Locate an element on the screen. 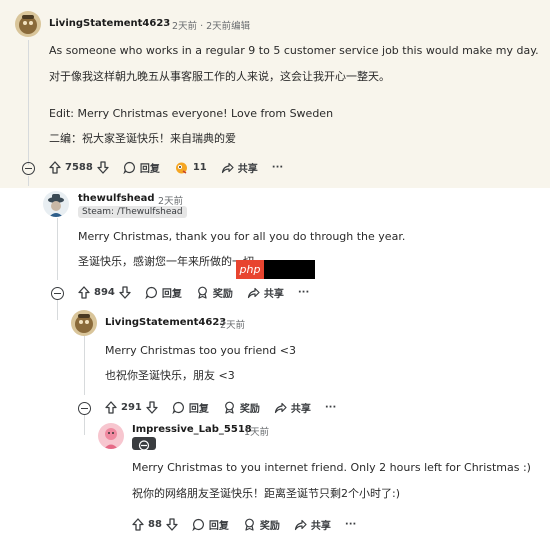  comment-actions: 291 回复 奖励 共享 ··· is located at coordinates (227, 407).